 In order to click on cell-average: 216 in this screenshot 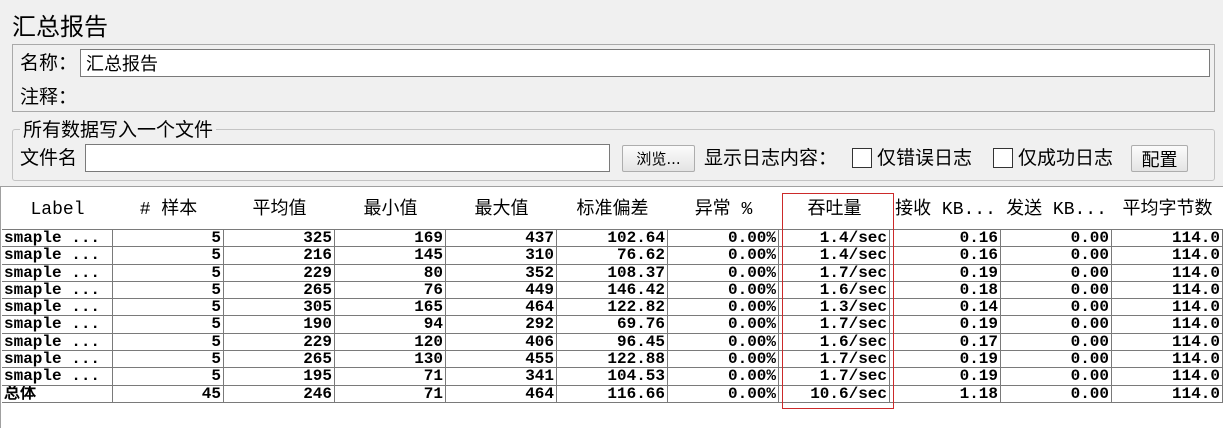, I will do `click(279, 256)`.